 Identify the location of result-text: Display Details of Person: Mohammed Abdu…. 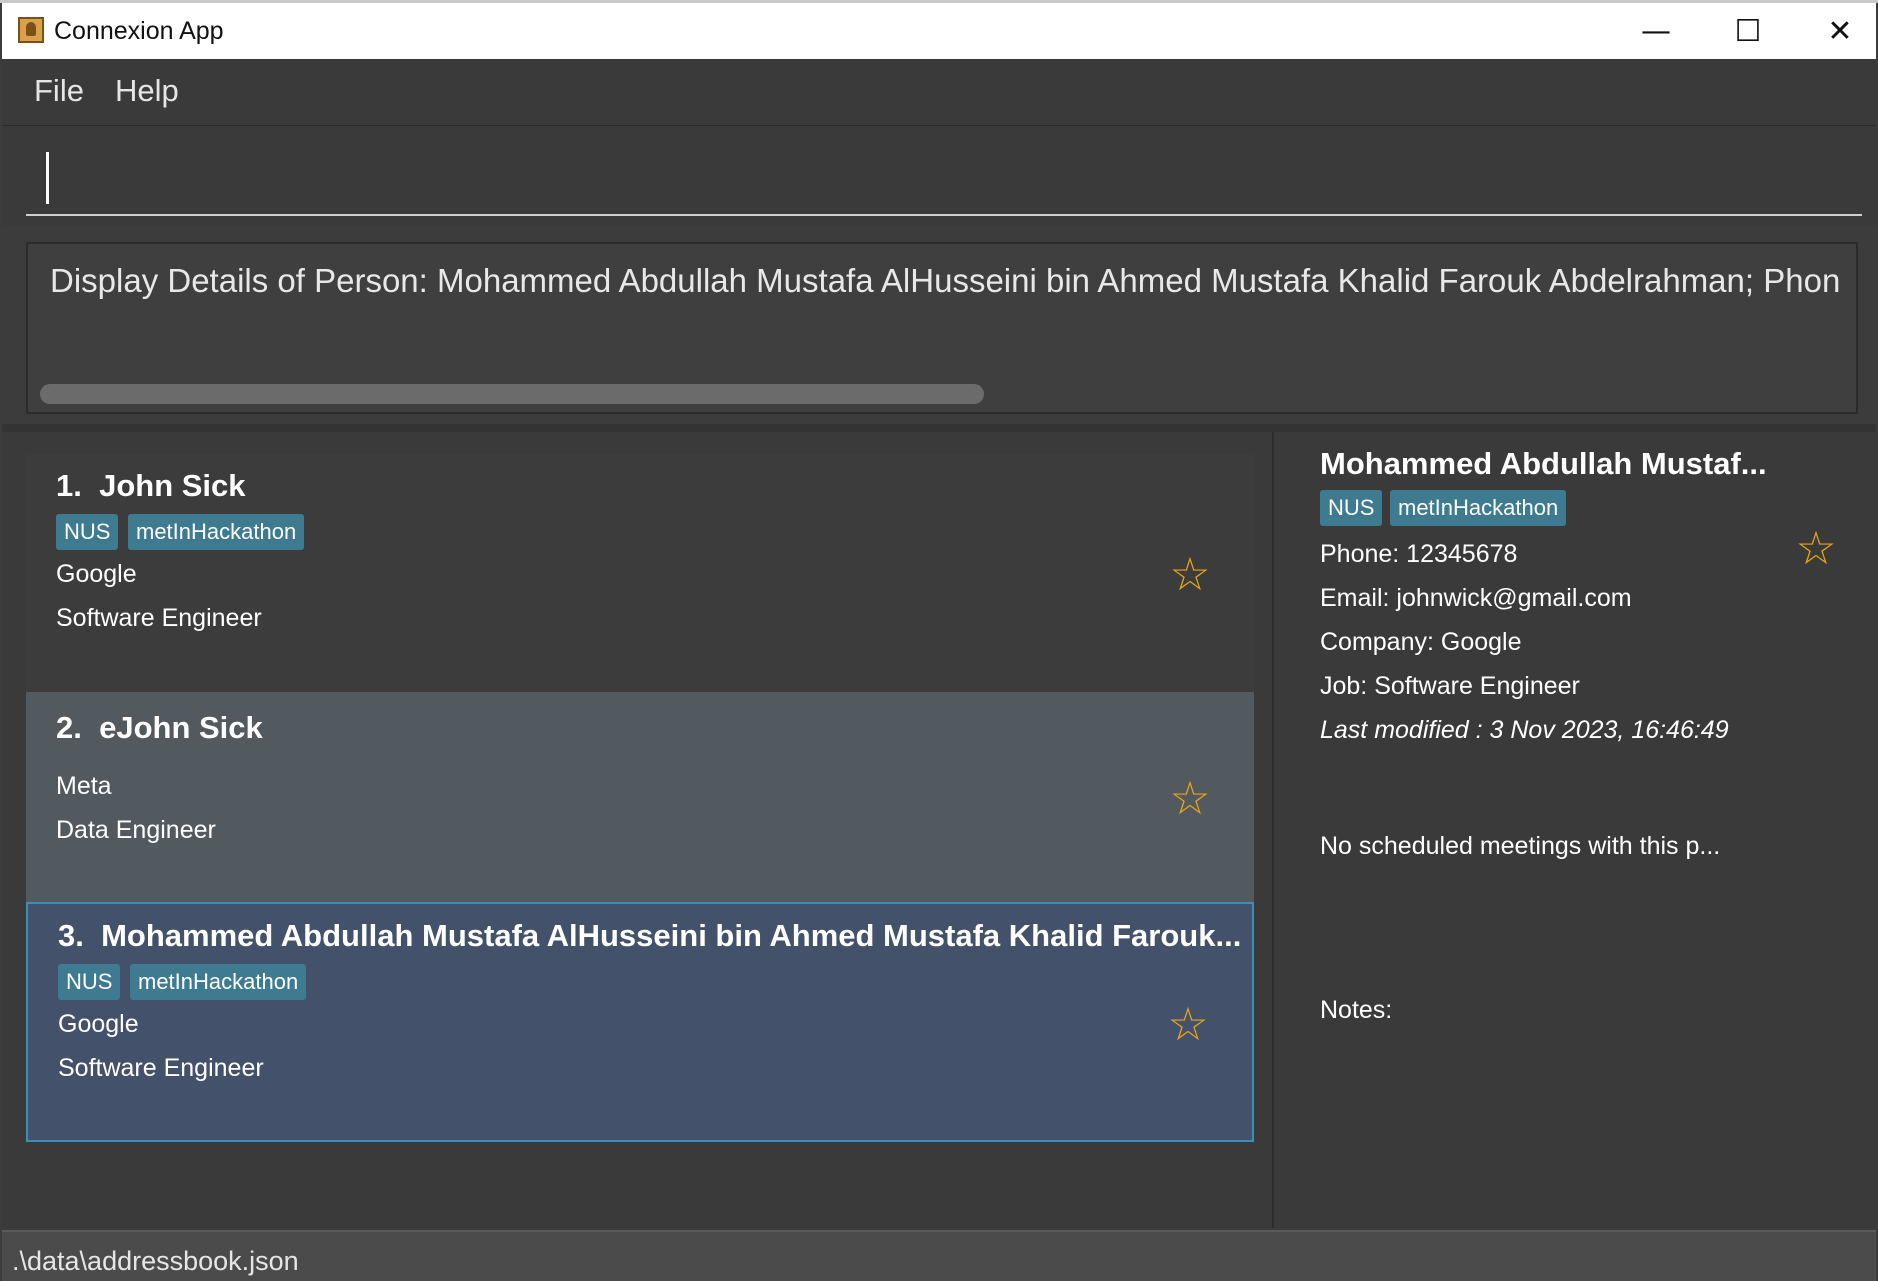
(945, 280).